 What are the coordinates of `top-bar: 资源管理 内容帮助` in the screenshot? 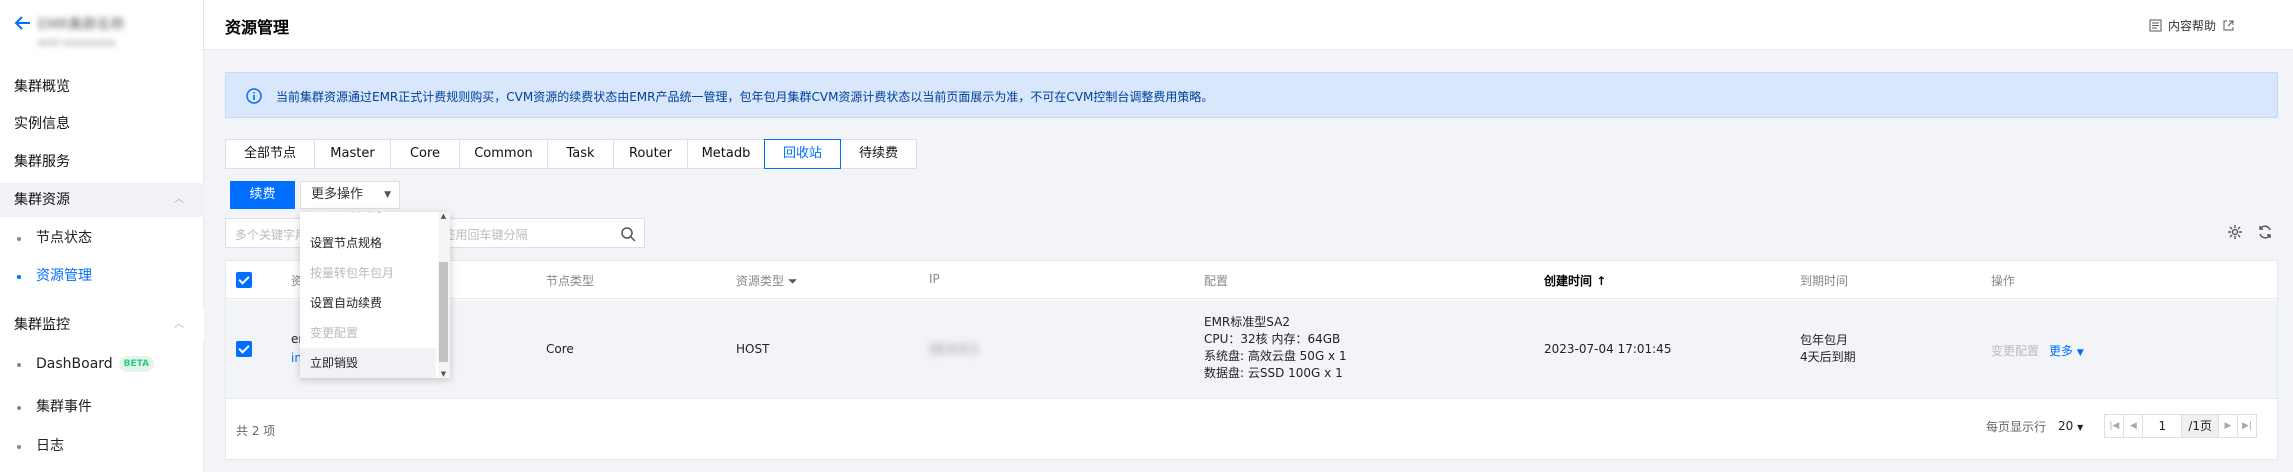 It's located at (1248, 25).